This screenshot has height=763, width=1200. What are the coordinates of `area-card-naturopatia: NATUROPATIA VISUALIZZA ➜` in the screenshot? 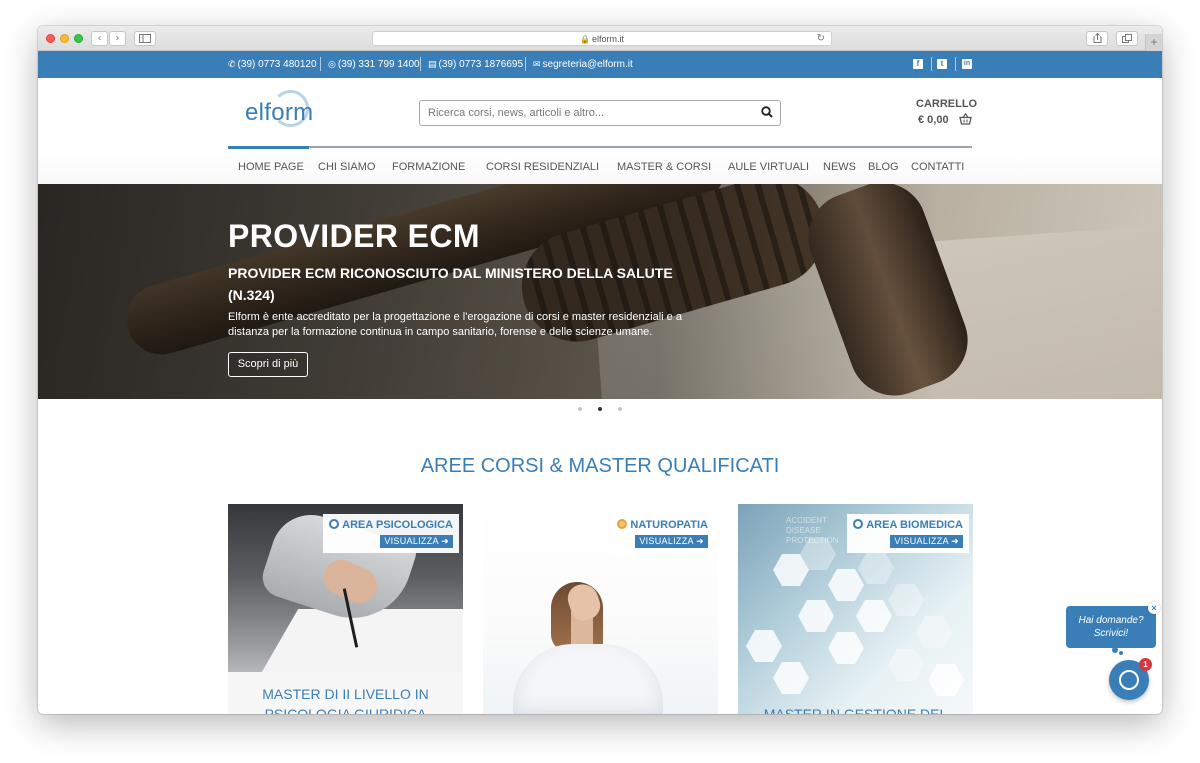 It's located at (600, 609).